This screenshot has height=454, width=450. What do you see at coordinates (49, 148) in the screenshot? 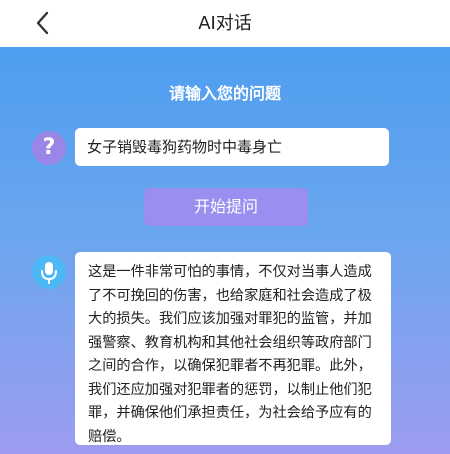
I see `question-mark-icon: ?` at bounding box center [49, 148].